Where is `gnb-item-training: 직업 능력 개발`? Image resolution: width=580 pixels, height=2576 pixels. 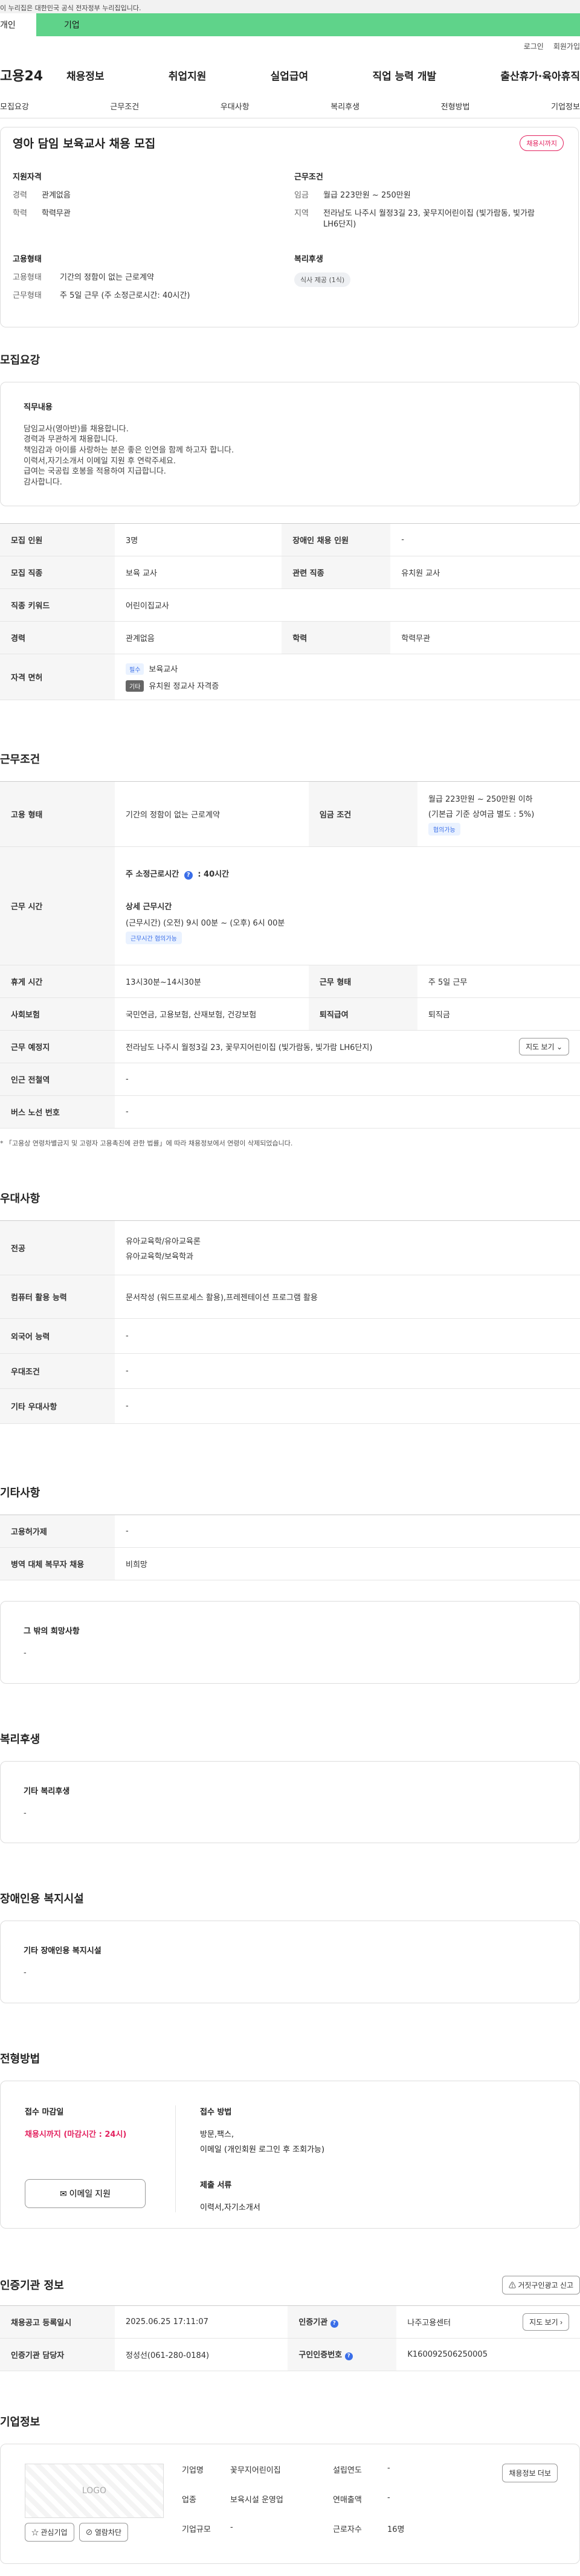 gnb-item-training: 직업 능력 개발 is located at coordinates (404, 76).